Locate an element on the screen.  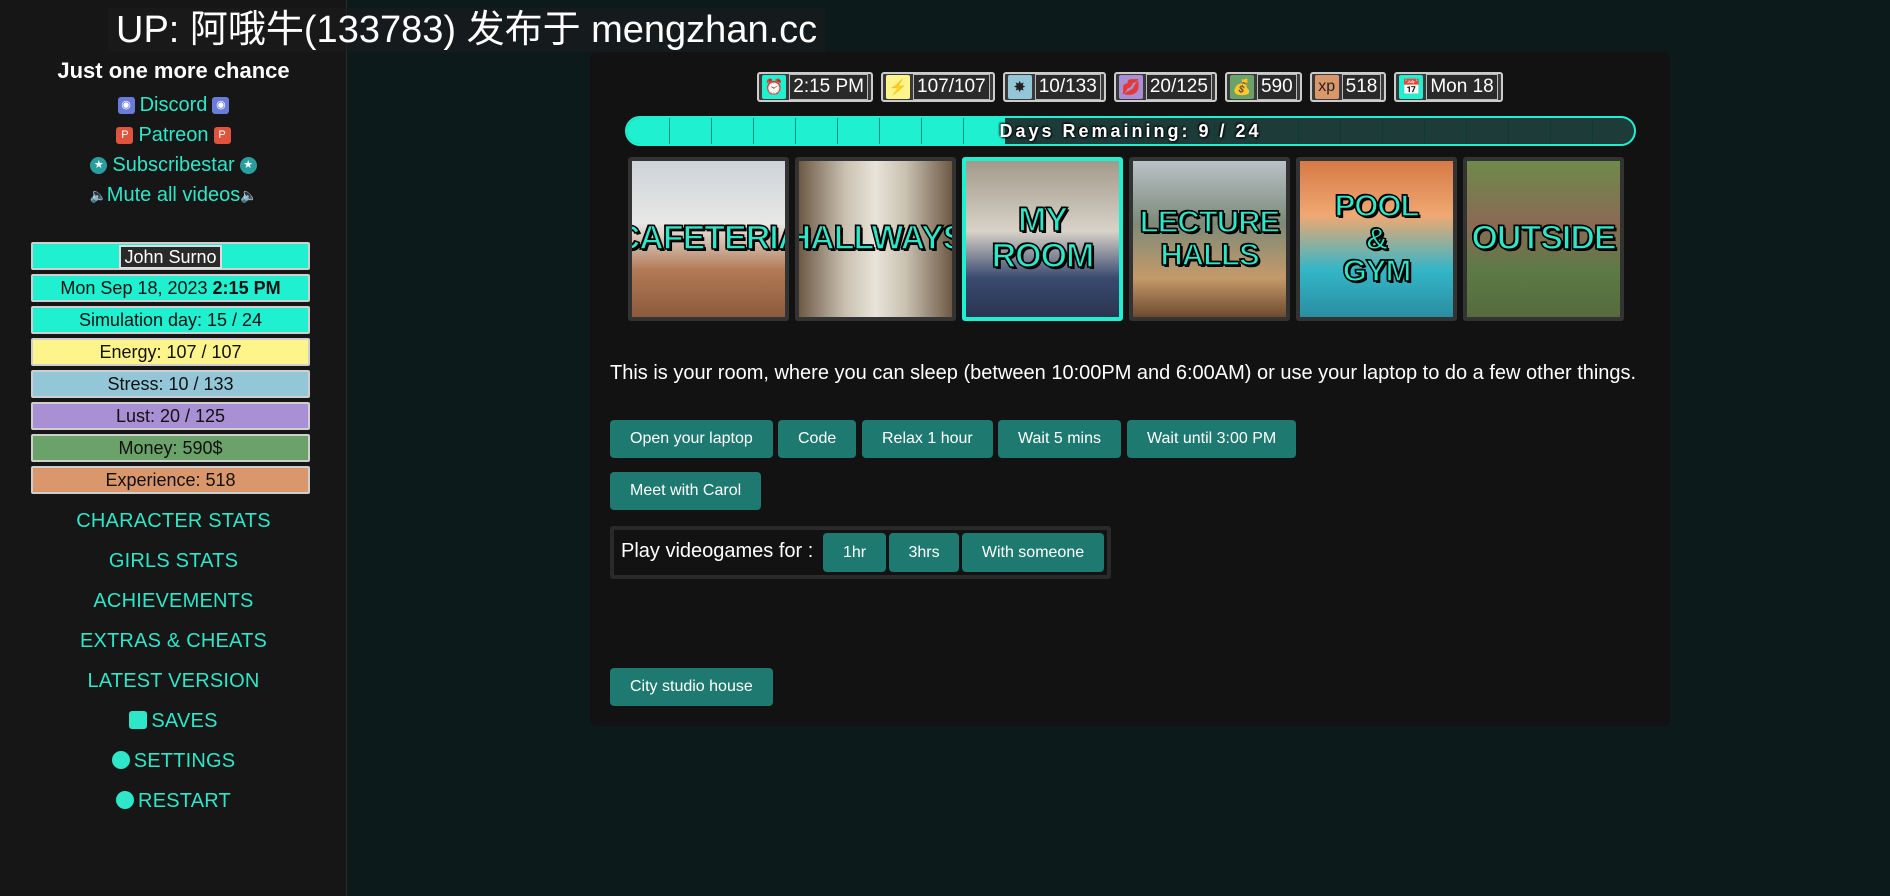
subscribestar-link: ★ Subscribestar ★ is located at coordinates (173, 165).